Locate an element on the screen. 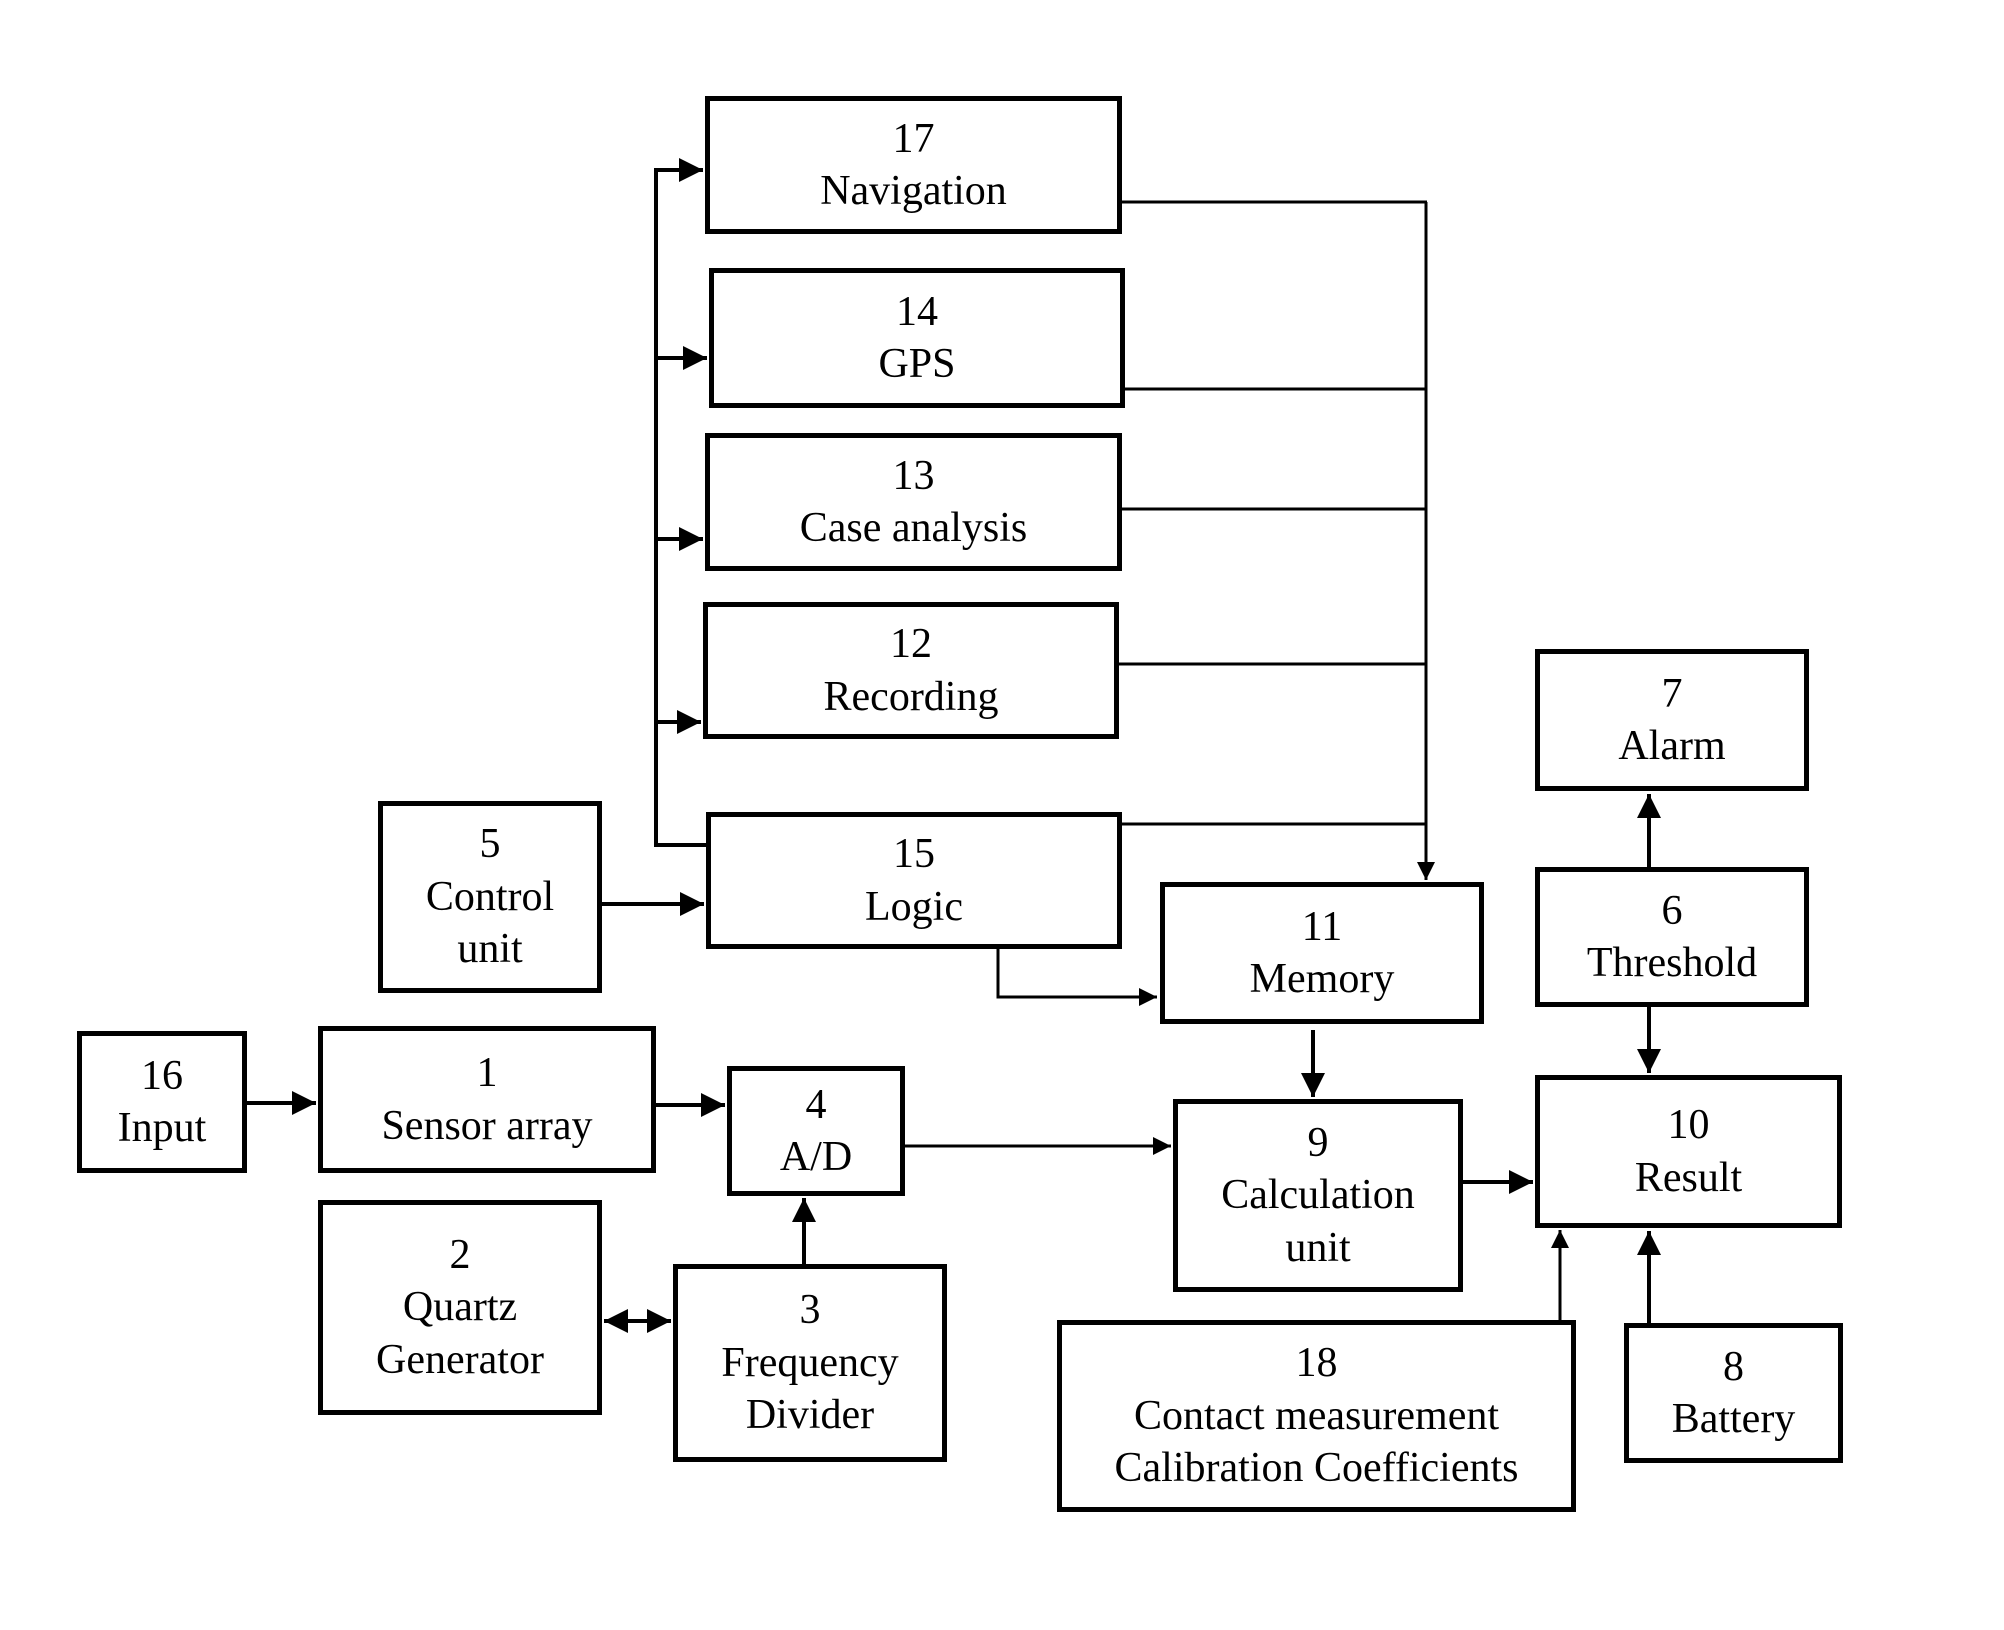 The height and width of the screenshot is (1630, 2004). block-input: 16 Input is located at coordinates (162, 1102).